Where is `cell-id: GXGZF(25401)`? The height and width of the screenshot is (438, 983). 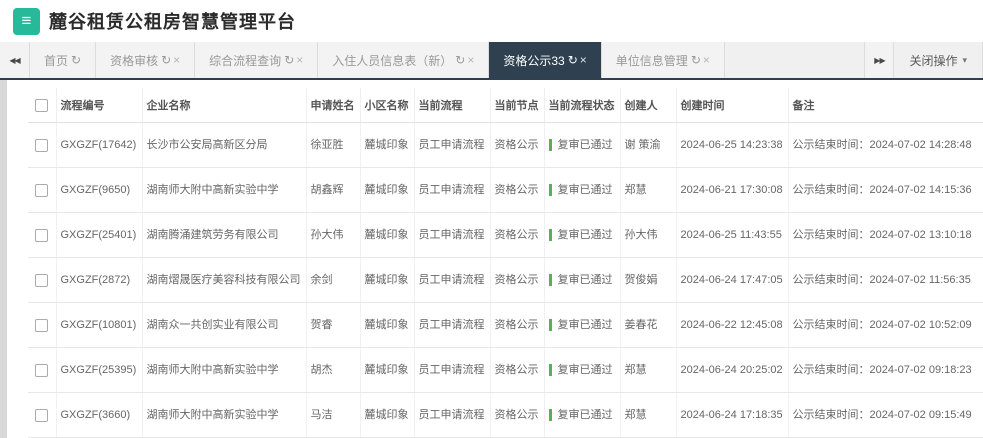
cell-id: GXGZF(25401) is located at coordinates (99, 235).